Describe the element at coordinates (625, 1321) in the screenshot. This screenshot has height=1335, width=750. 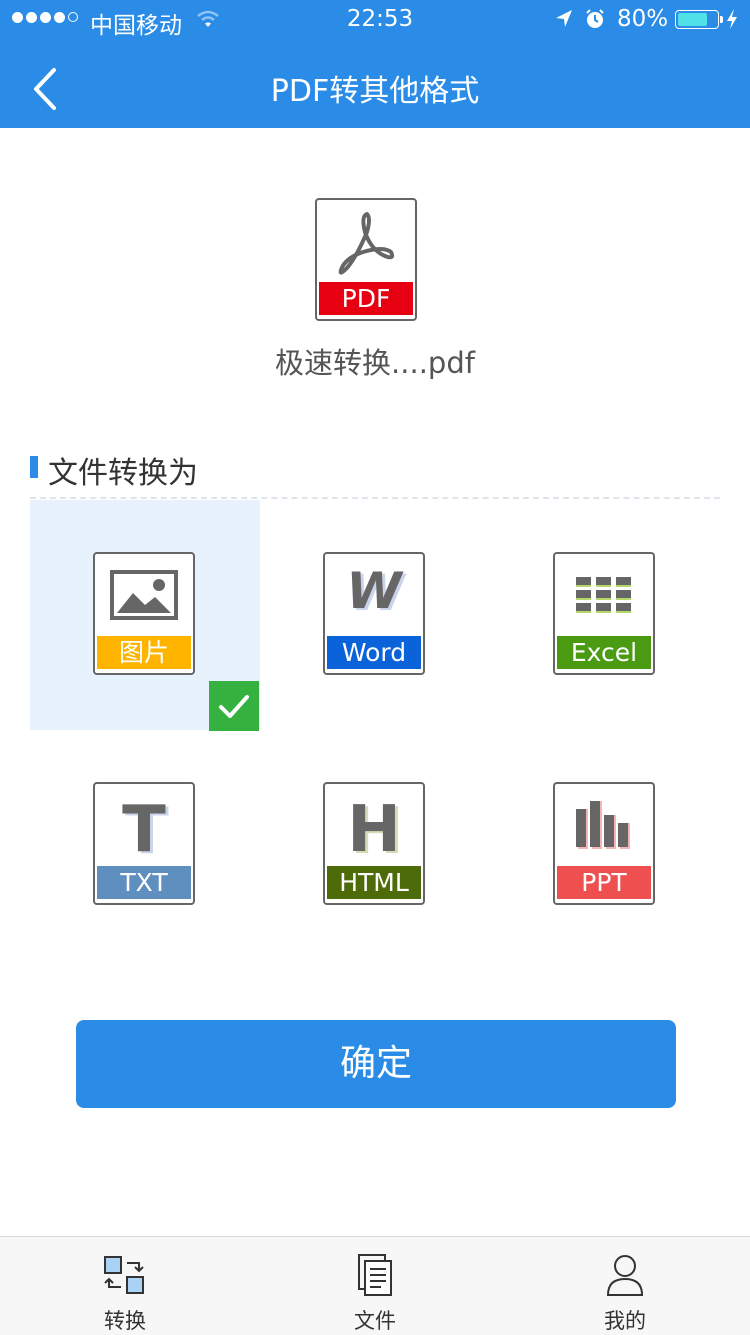
I see `tab-label: 我的` at that location.